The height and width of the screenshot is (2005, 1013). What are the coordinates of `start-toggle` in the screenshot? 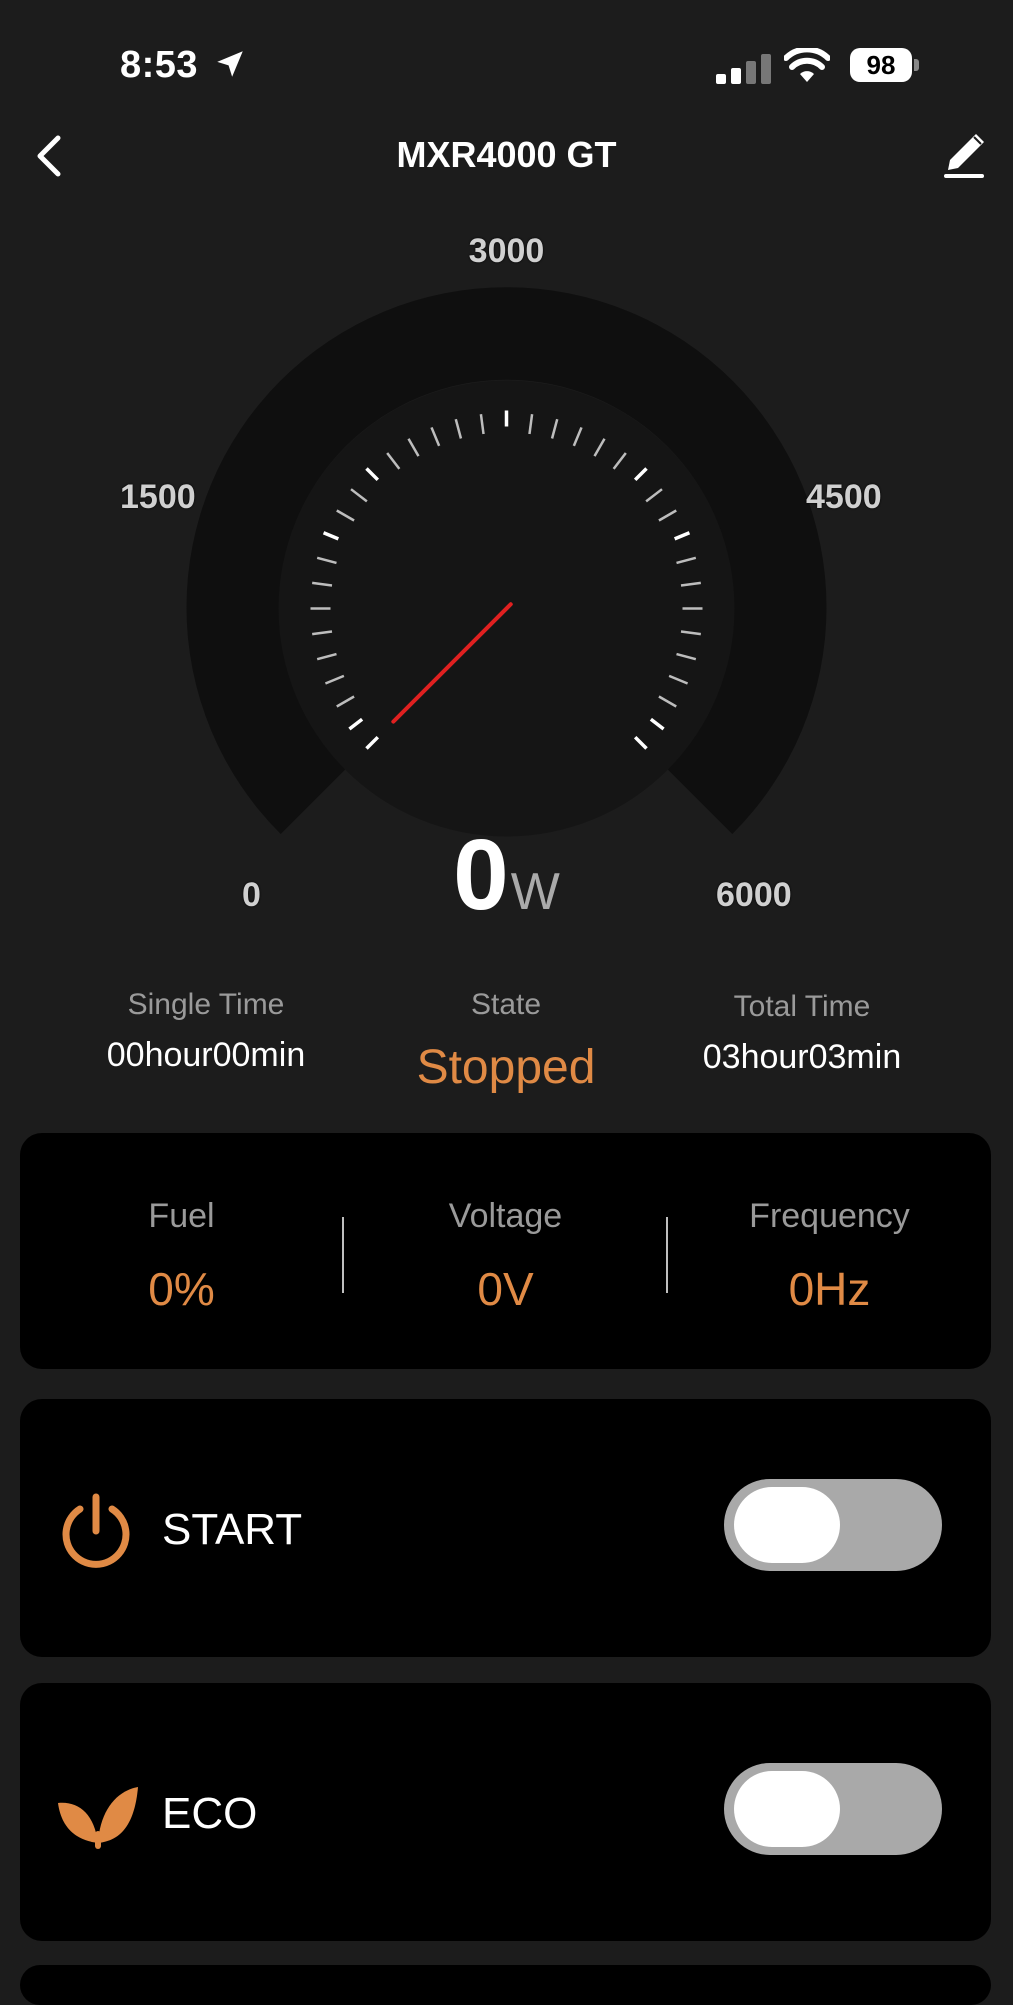 It's located at (833, 1525).